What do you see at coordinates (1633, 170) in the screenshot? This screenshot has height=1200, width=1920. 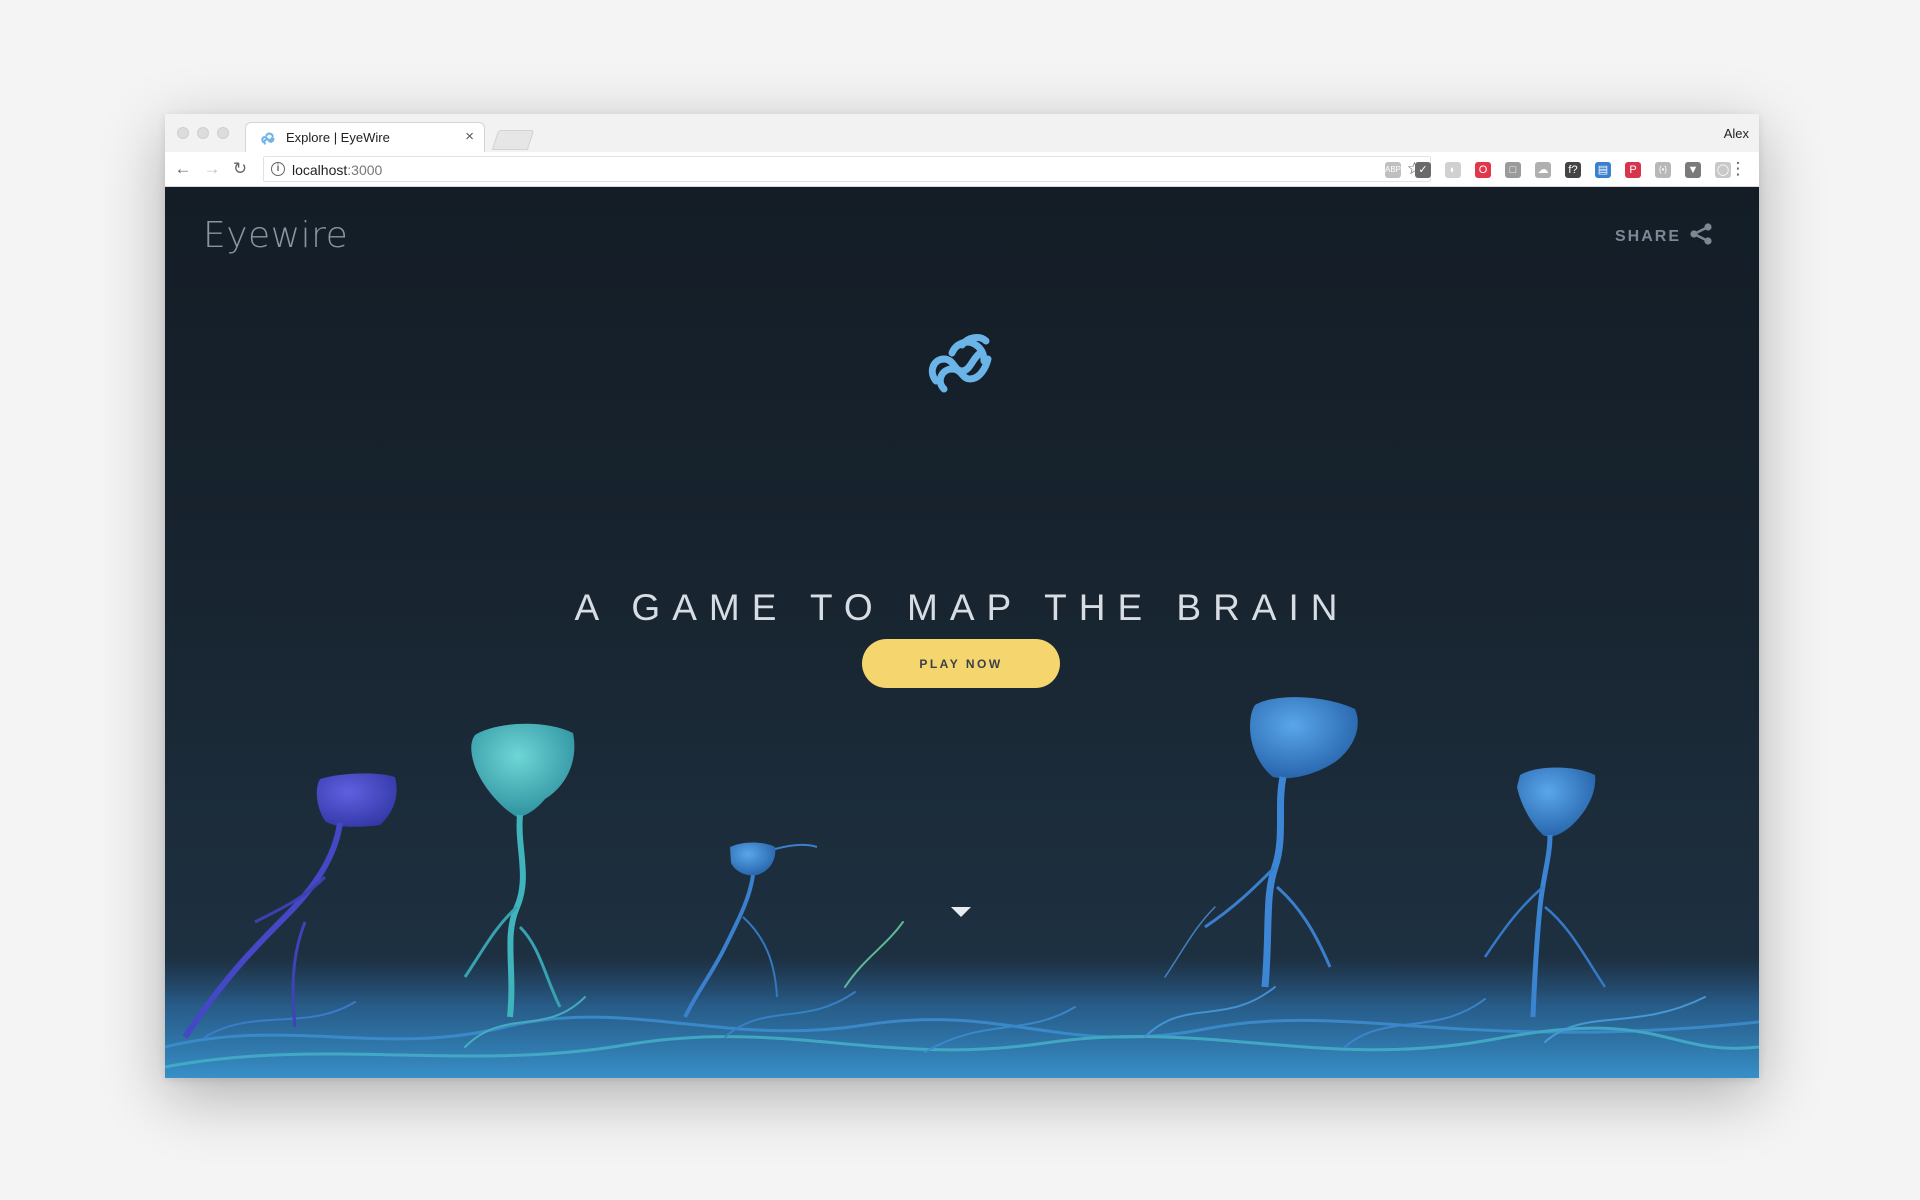 I see `pinterest-extension-icon: P` at bounding box center [1633, 170].